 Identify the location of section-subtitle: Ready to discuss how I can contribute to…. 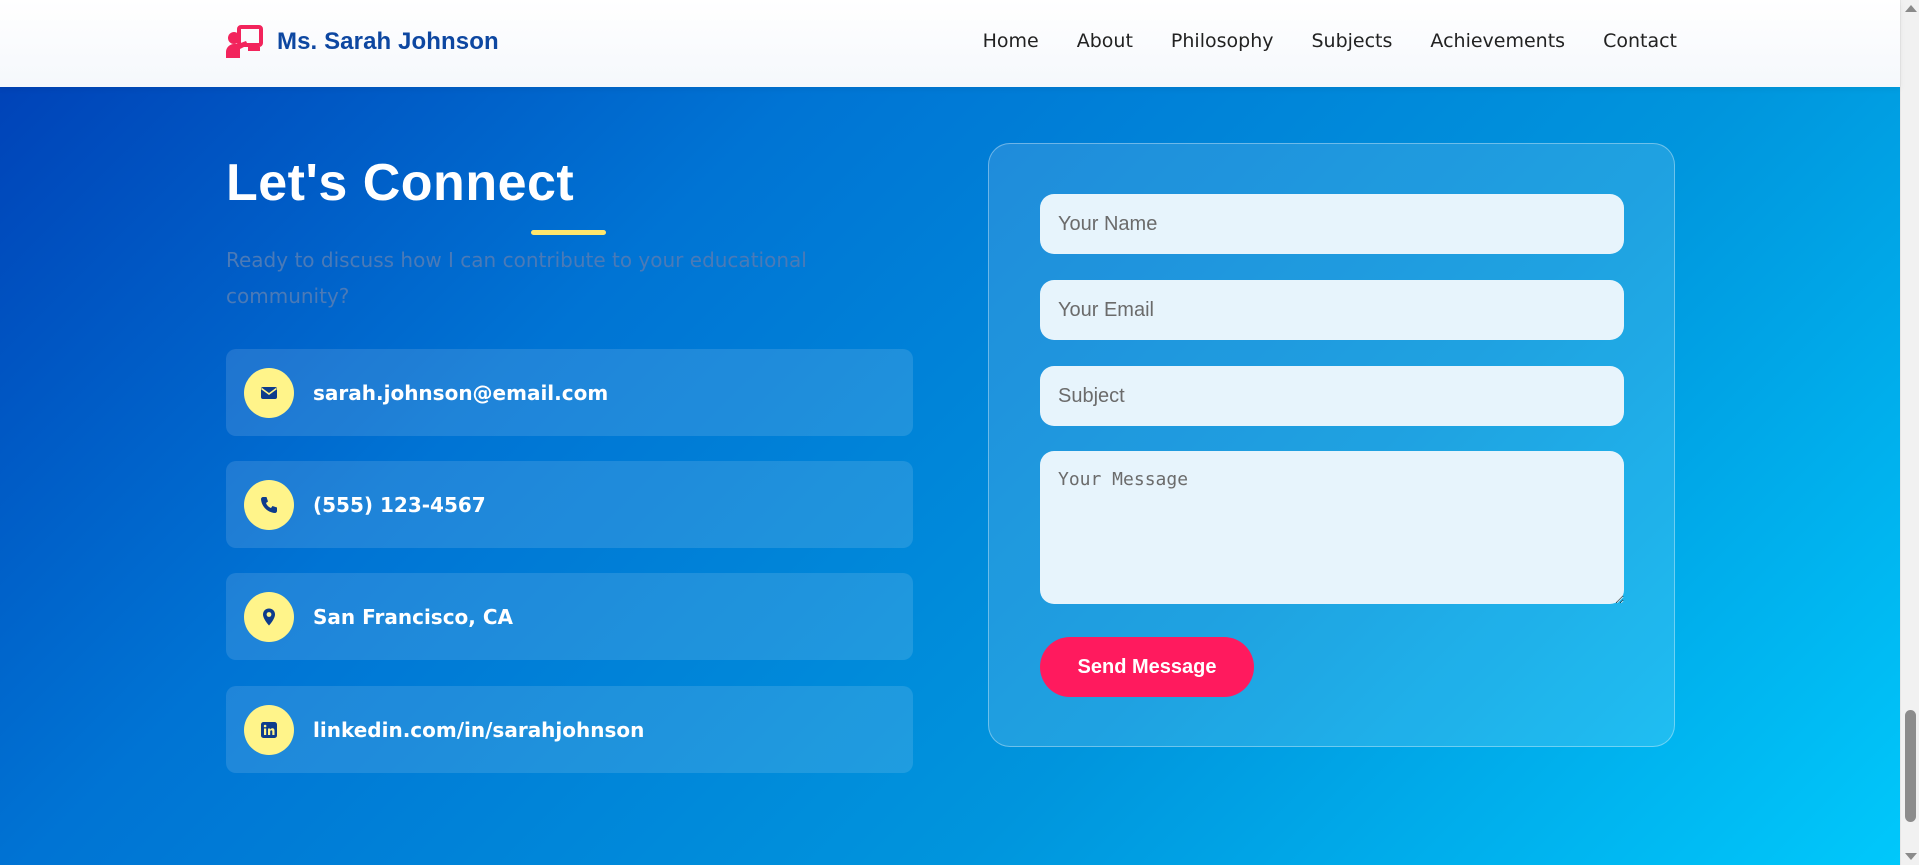
(516, 278).